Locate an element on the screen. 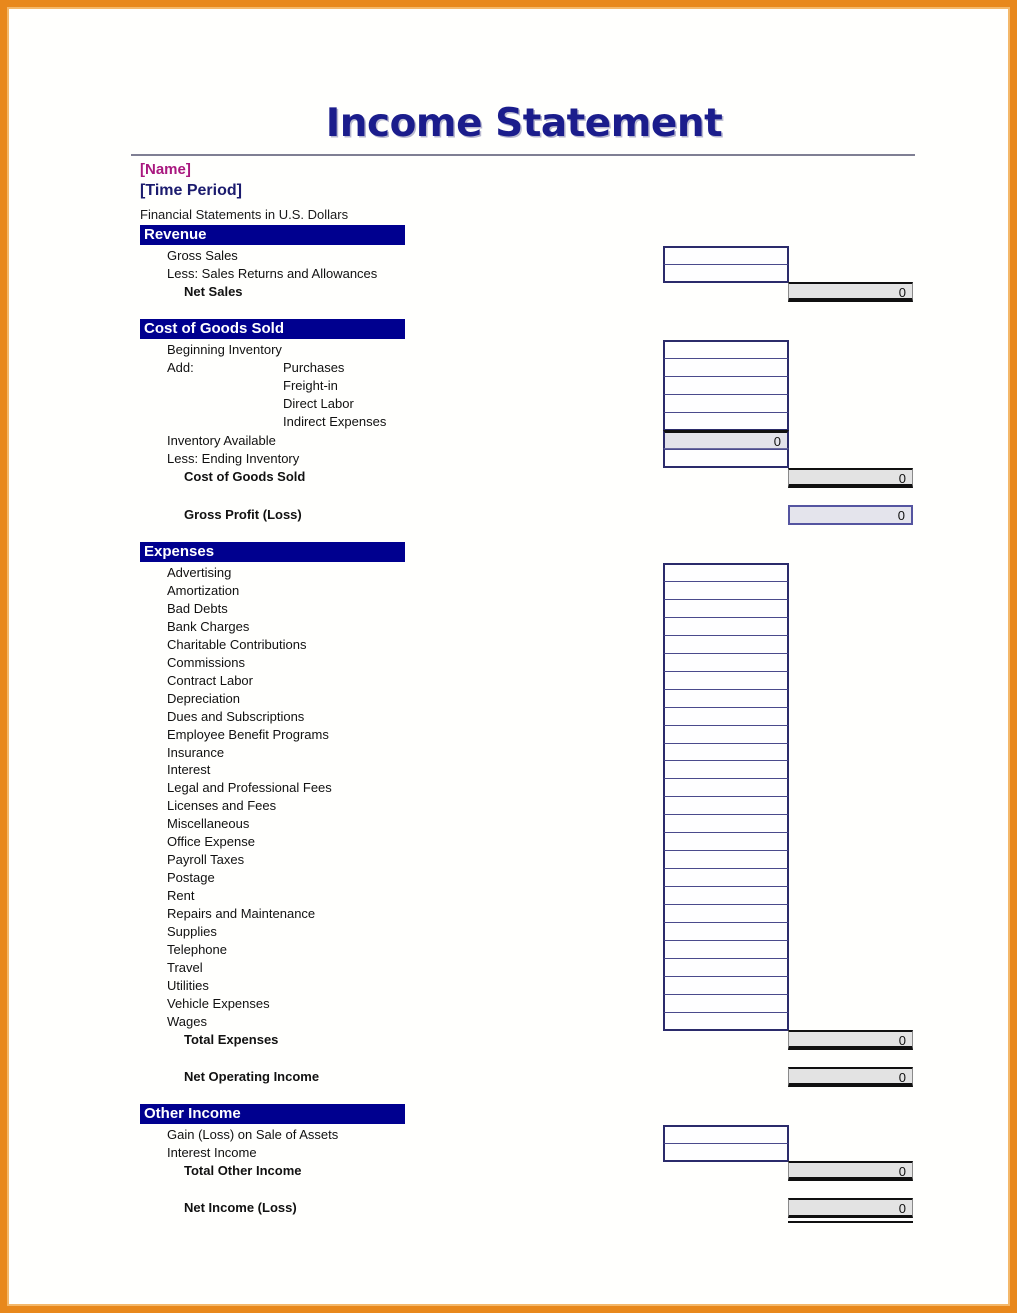 The height and width of the screenshot is (1313, 1017). row-label-expense-1: Amortization is located at coordinates (203, 590).